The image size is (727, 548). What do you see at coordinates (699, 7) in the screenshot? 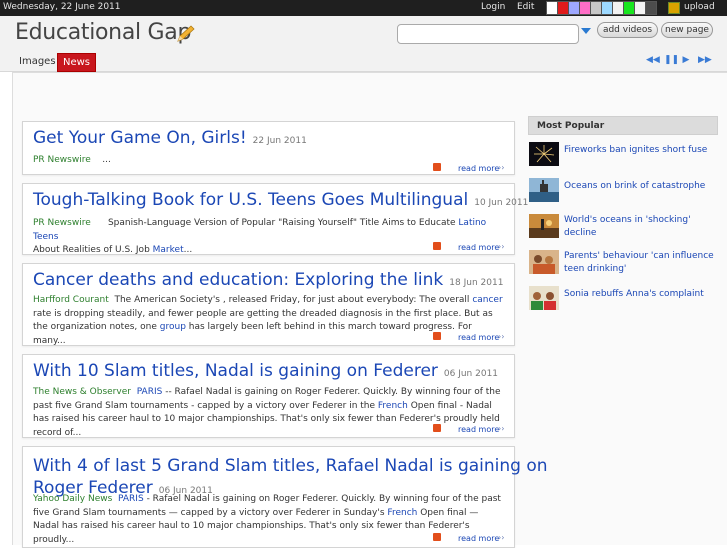
I see `upload-link: upload` at bounding box center [699, 7].